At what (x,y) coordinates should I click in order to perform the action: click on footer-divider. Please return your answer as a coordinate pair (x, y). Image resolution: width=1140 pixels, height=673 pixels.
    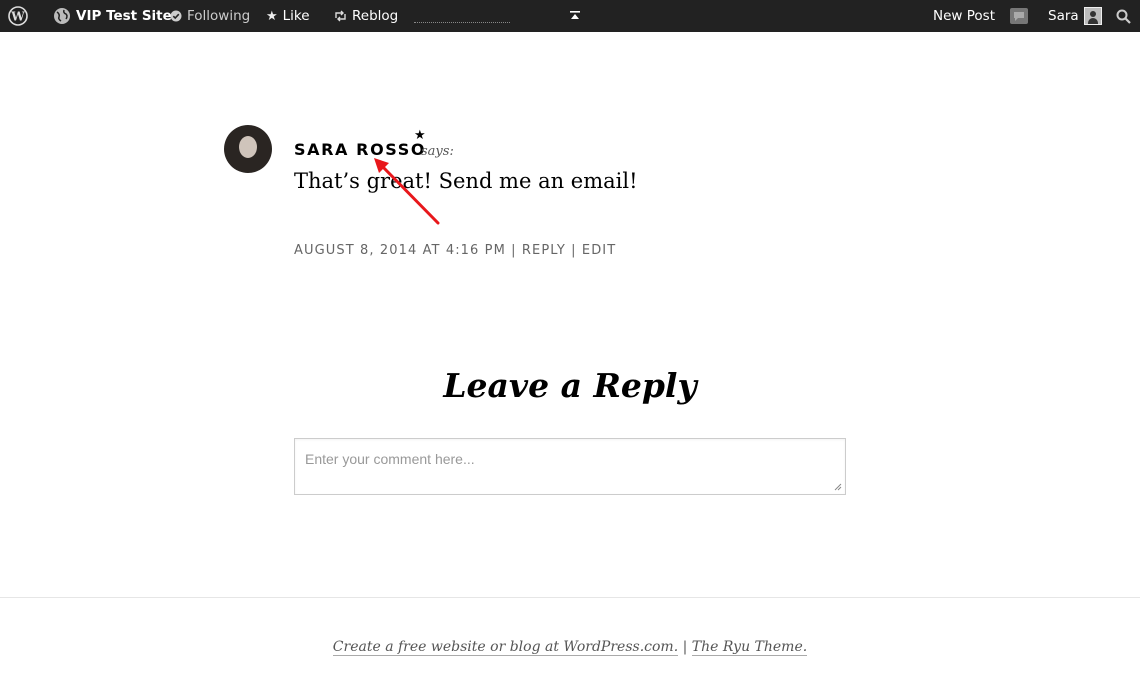
    Looking at the image, I should click on (570, 597).